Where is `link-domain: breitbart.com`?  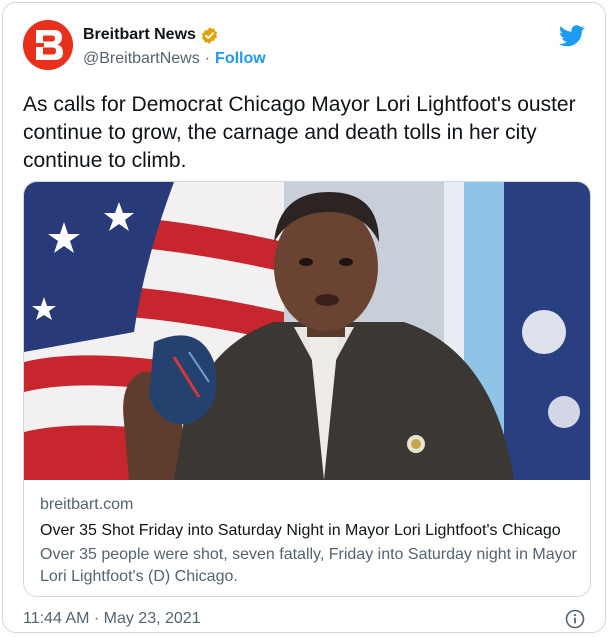 link-domain: breitbart.com is located at coordinates (87, 504).